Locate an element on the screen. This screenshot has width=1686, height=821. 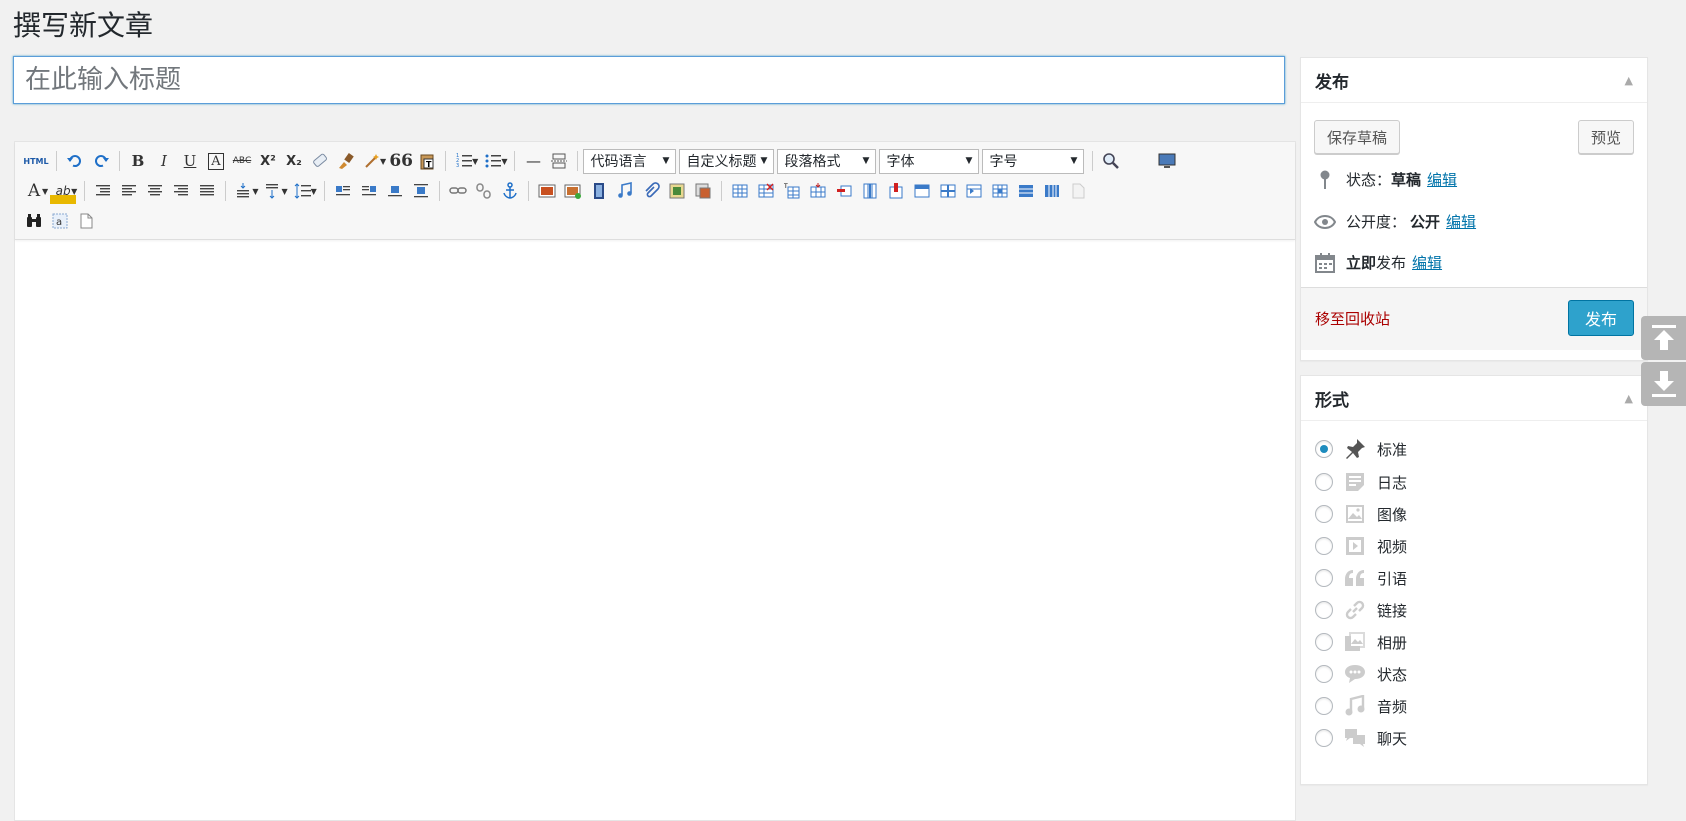
delete-table-icon is located at coordinates (766, 191).